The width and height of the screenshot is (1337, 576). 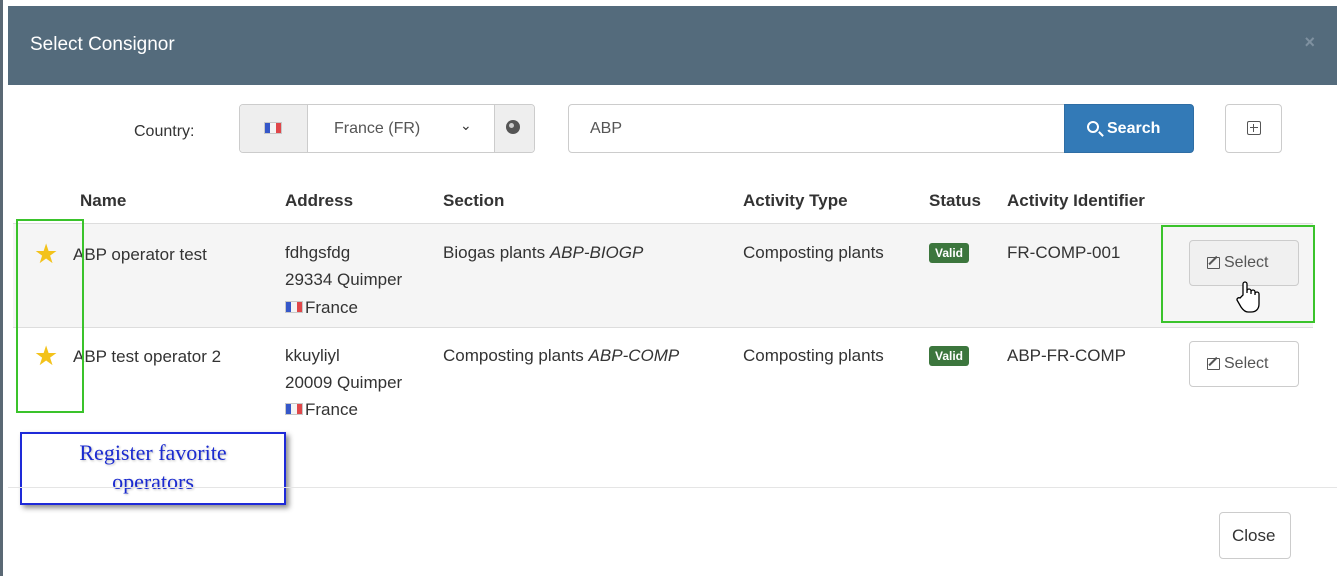 What do you see at coordinates (50, 316) in the screenshot?
I see `favorites-highlight-box` at bounding box center [50, 316].